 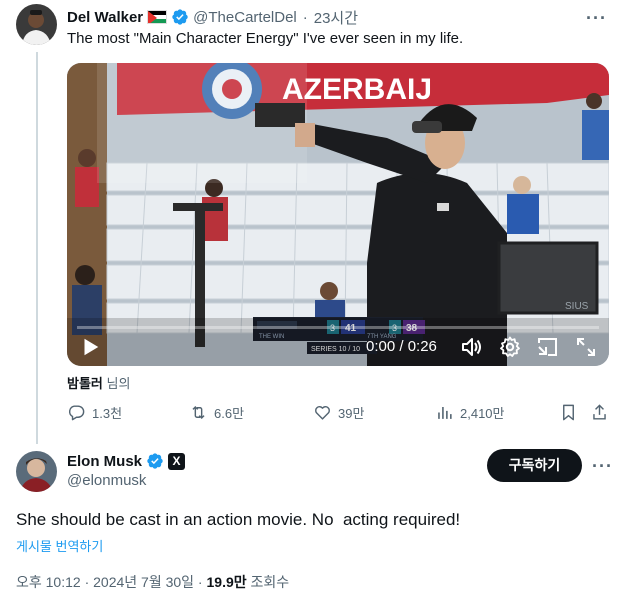 I want to click on video-controls: 0:00 / 0:26, so click(x=338, y=346).